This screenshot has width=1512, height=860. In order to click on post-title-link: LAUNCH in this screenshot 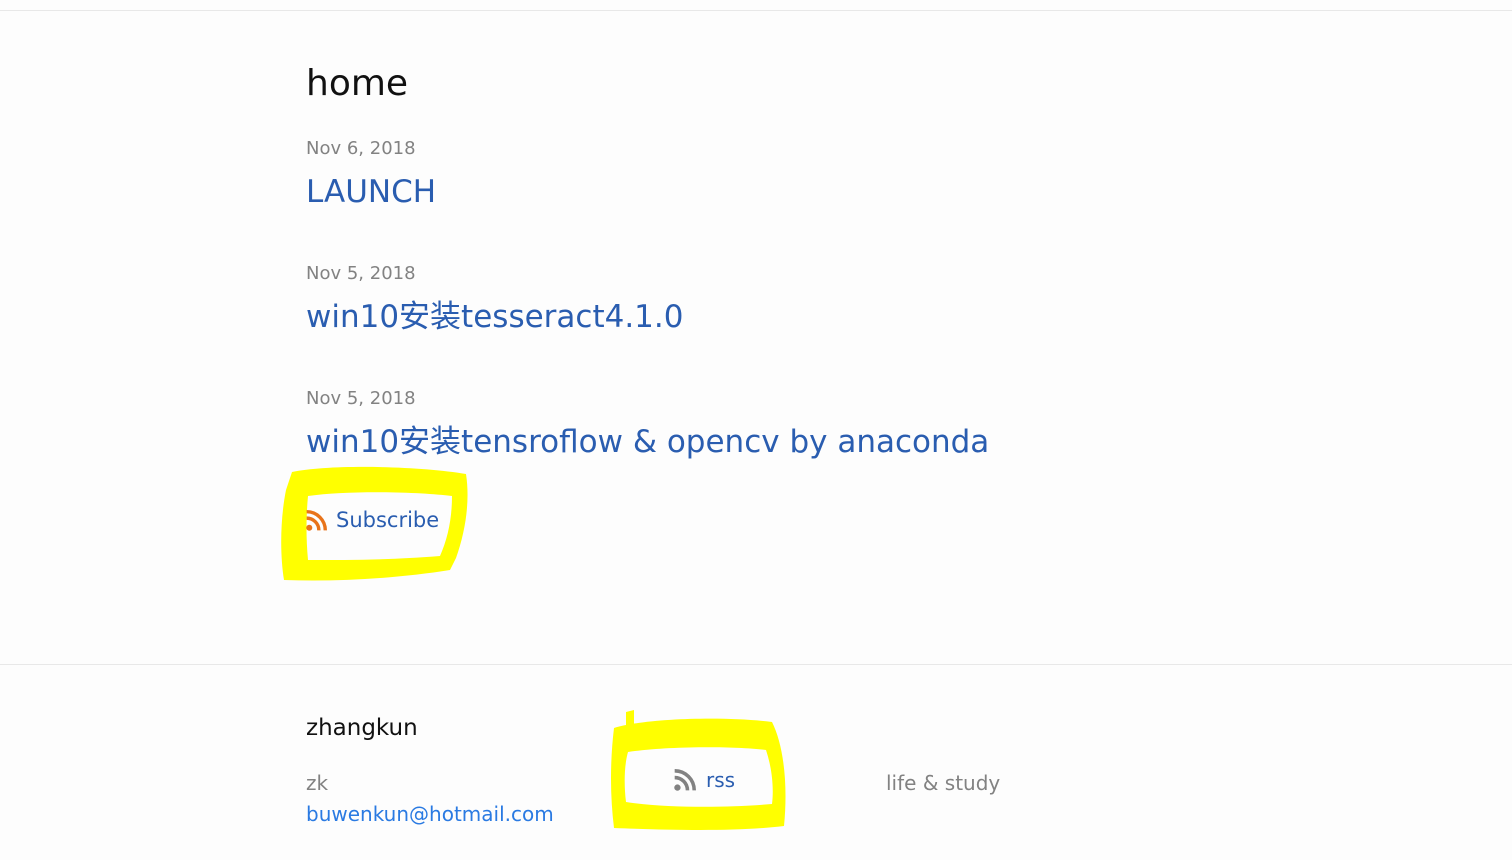, I will do `click(756, 192)`.